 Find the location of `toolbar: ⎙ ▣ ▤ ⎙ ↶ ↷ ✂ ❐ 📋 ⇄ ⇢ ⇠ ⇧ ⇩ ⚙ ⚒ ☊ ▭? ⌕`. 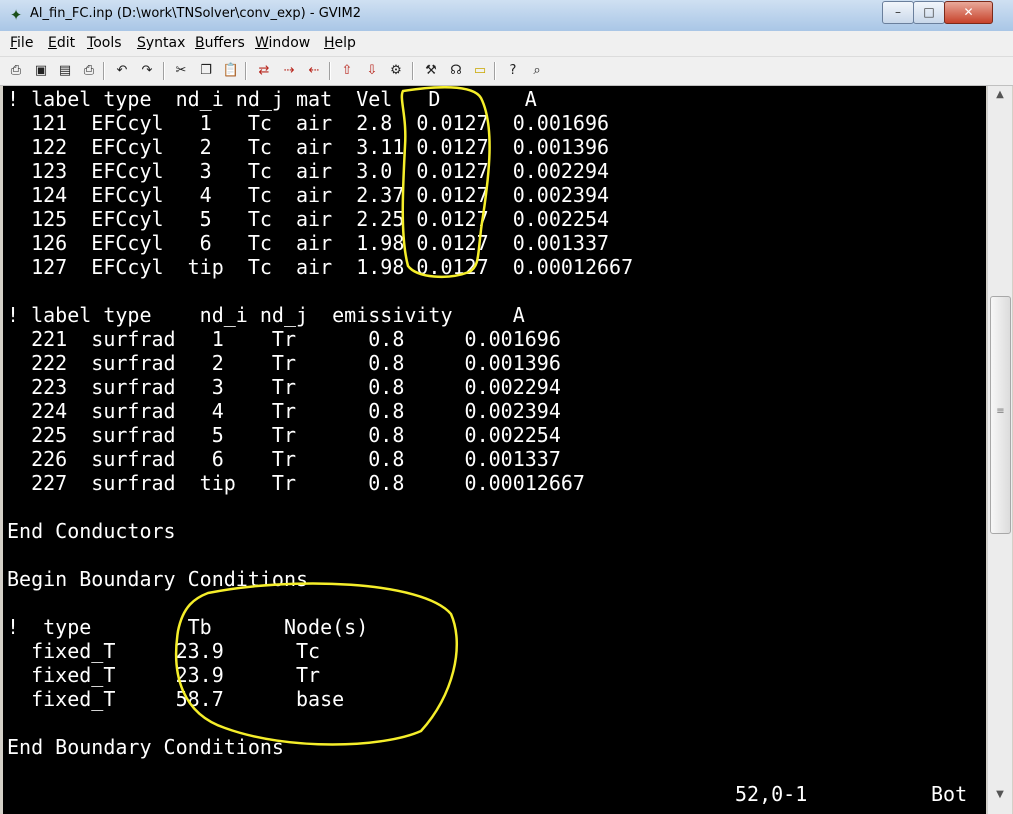

toolbar: ⎙ ▣ ▤ ⎙ ↶ ↷ ✂ ❐ 📋 ⇄ ⇢ ⇠ ⇧ ⇩ ⚙ ⚒ ☊ ▭? ⌕ is located at coordinates (506, 71).